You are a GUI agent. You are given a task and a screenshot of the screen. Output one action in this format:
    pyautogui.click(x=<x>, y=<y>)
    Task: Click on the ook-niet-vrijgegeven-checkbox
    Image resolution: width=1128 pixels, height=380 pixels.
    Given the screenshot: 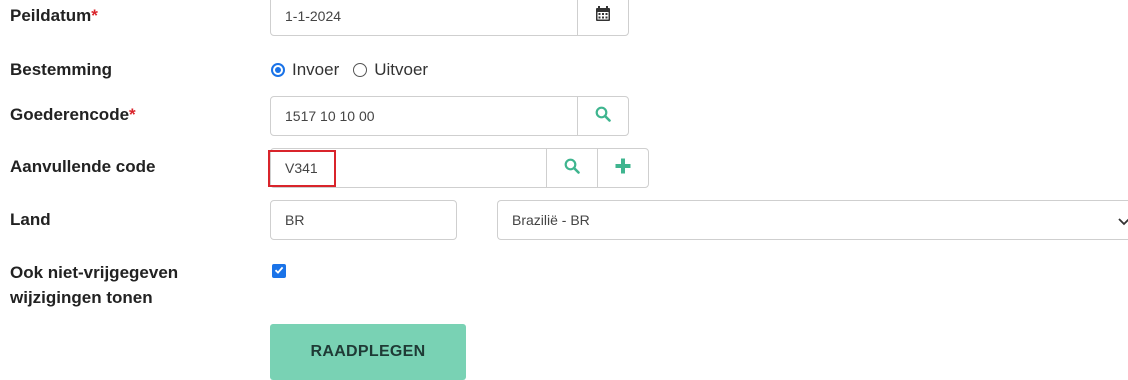 What is the action you would take?
    pyautogui.click(x=279, y=271)
    